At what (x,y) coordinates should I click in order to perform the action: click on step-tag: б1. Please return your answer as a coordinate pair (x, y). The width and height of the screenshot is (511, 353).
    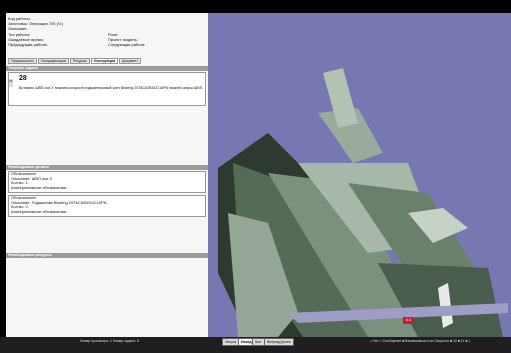
    Looking at the image, I should click on (11, 83).